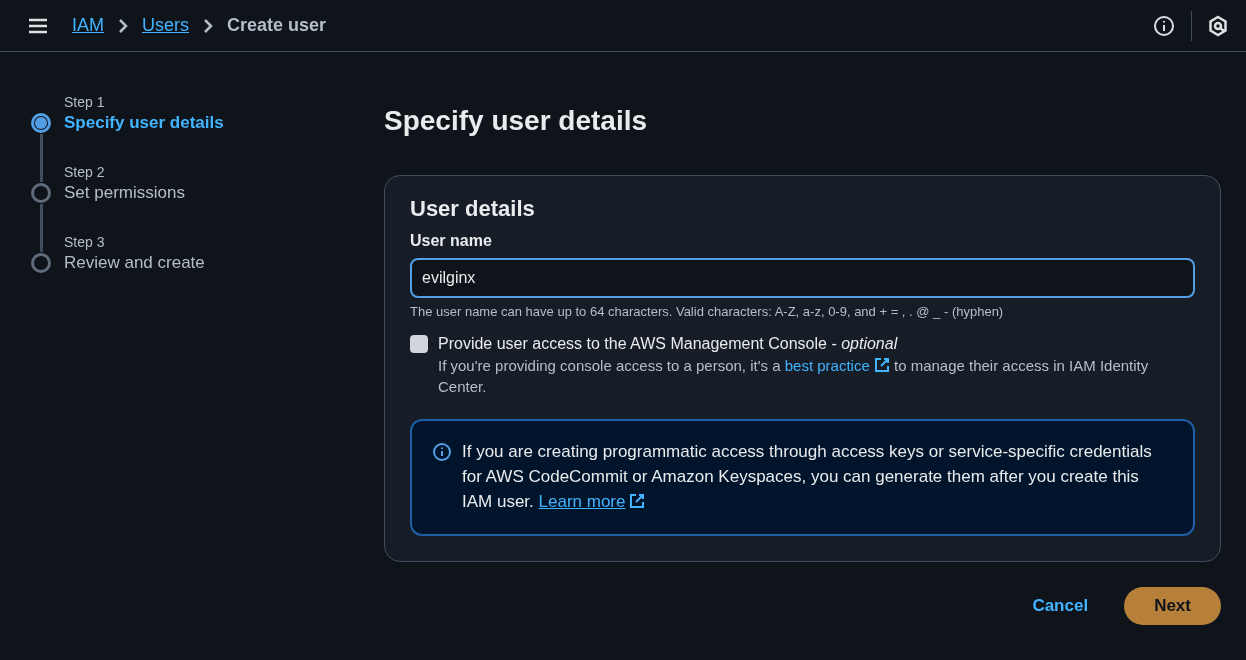 The width and height of the screenshot is (1246, 660). What do you see at coordinates (38, 25) in the screenshot?
I see `menu-icon` at bounding box center [38, 25].